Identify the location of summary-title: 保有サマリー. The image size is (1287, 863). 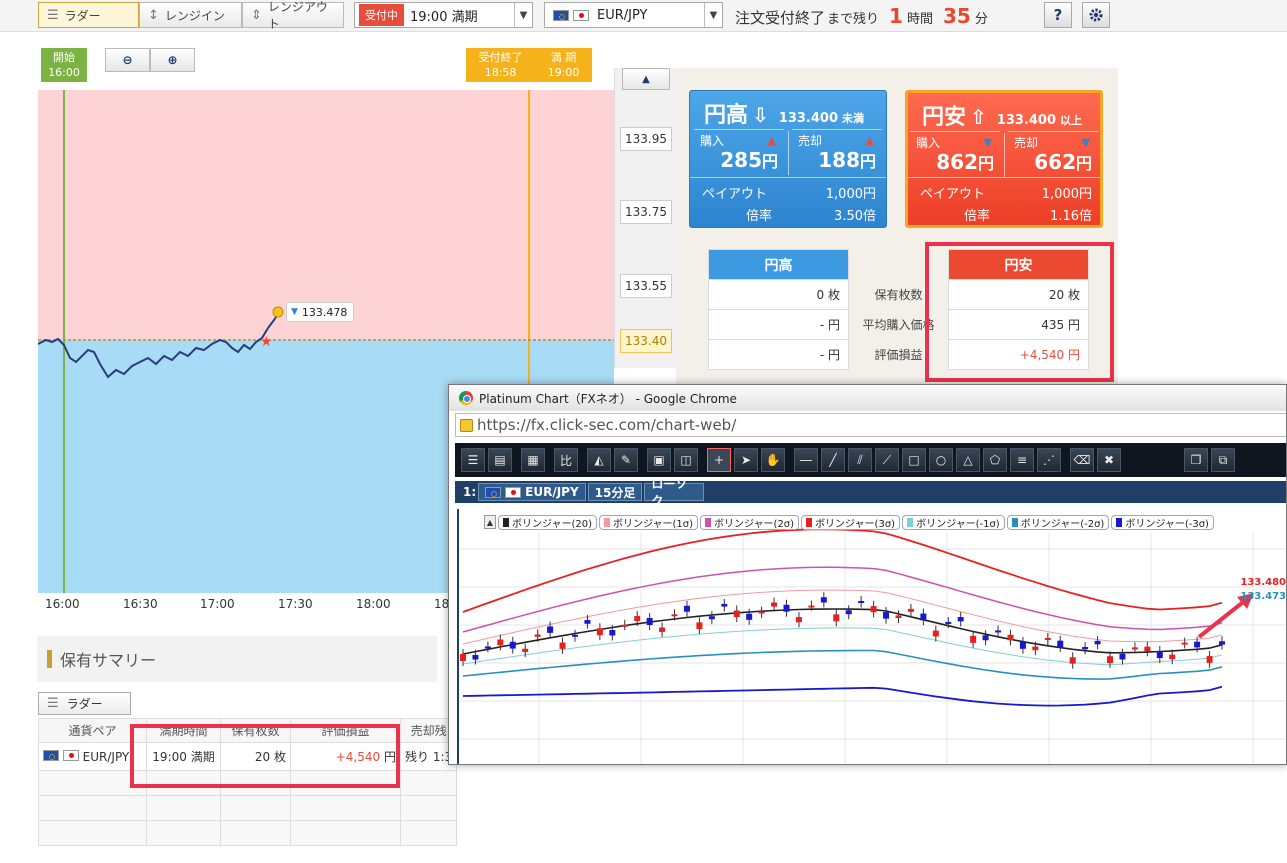
(108, 660).